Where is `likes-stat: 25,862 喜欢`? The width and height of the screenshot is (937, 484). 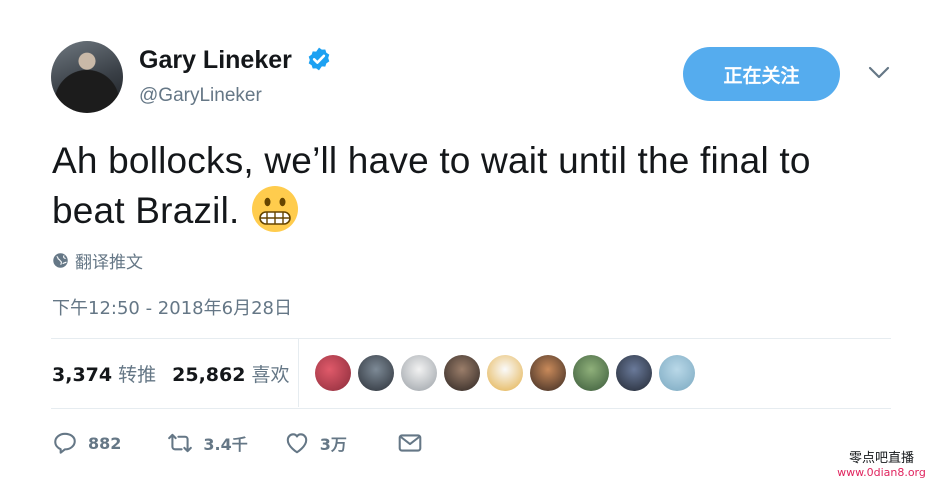
likes-stat: 25,862 喜欢 is located at coordinates (230, 373).